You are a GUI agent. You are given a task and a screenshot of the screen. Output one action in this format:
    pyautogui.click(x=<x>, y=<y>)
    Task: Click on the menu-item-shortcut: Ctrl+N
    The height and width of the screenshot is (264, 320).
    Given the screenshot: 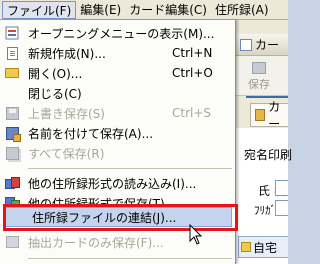 What is the action you would take?
    pyautogui.click(x=192, y=53)
    